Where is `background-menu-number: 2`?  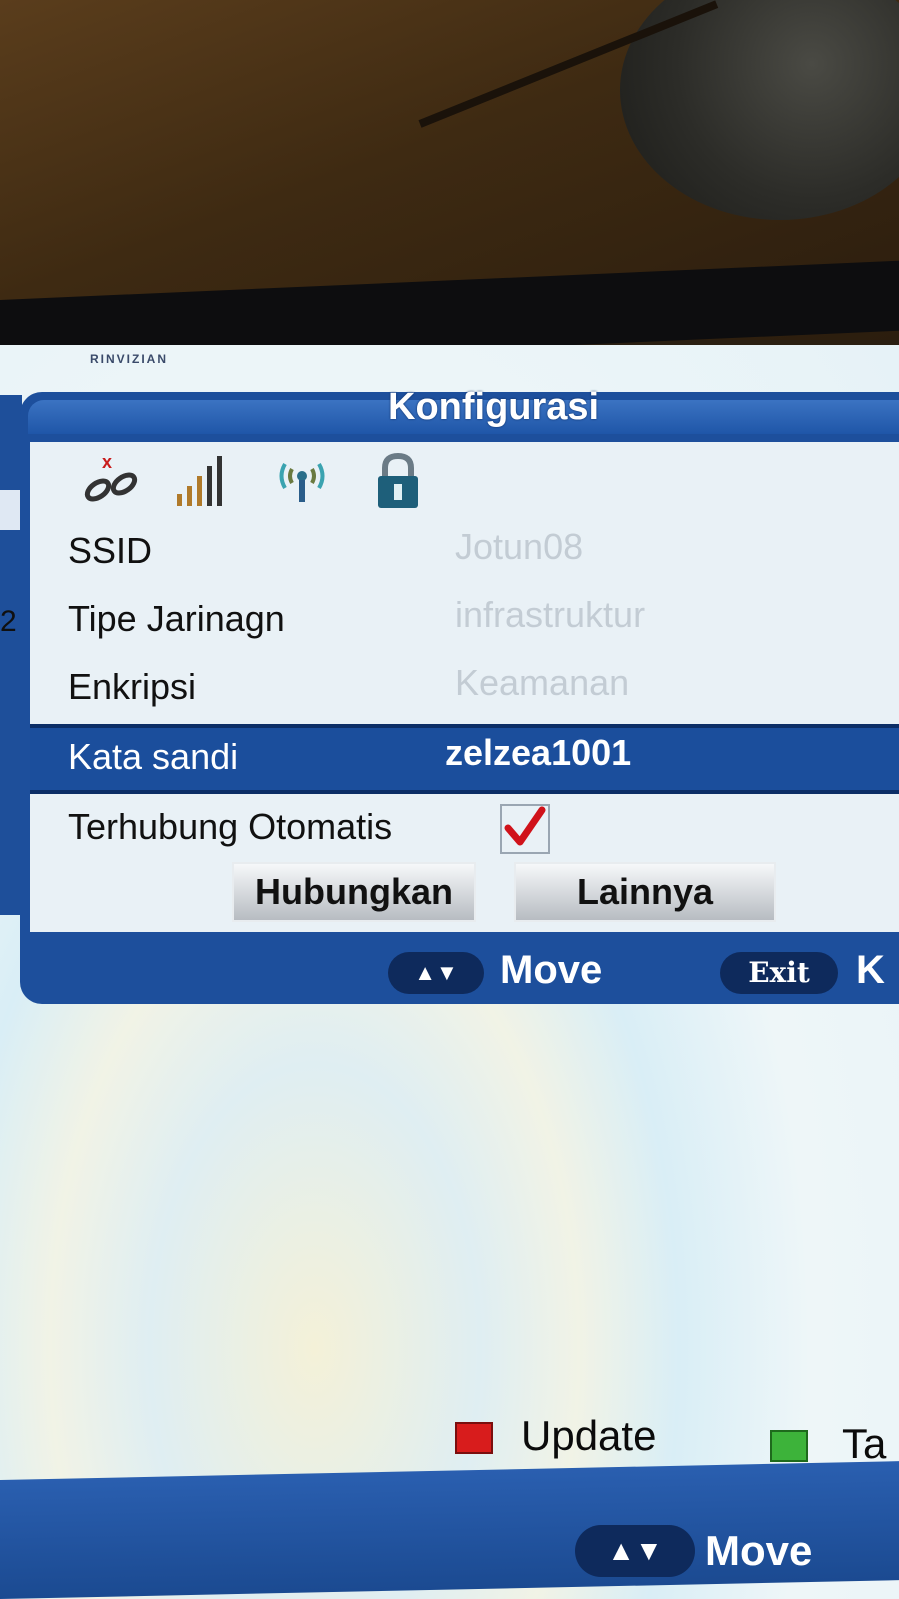 background-menu-number: 2 is located at coordinates (8, 621).